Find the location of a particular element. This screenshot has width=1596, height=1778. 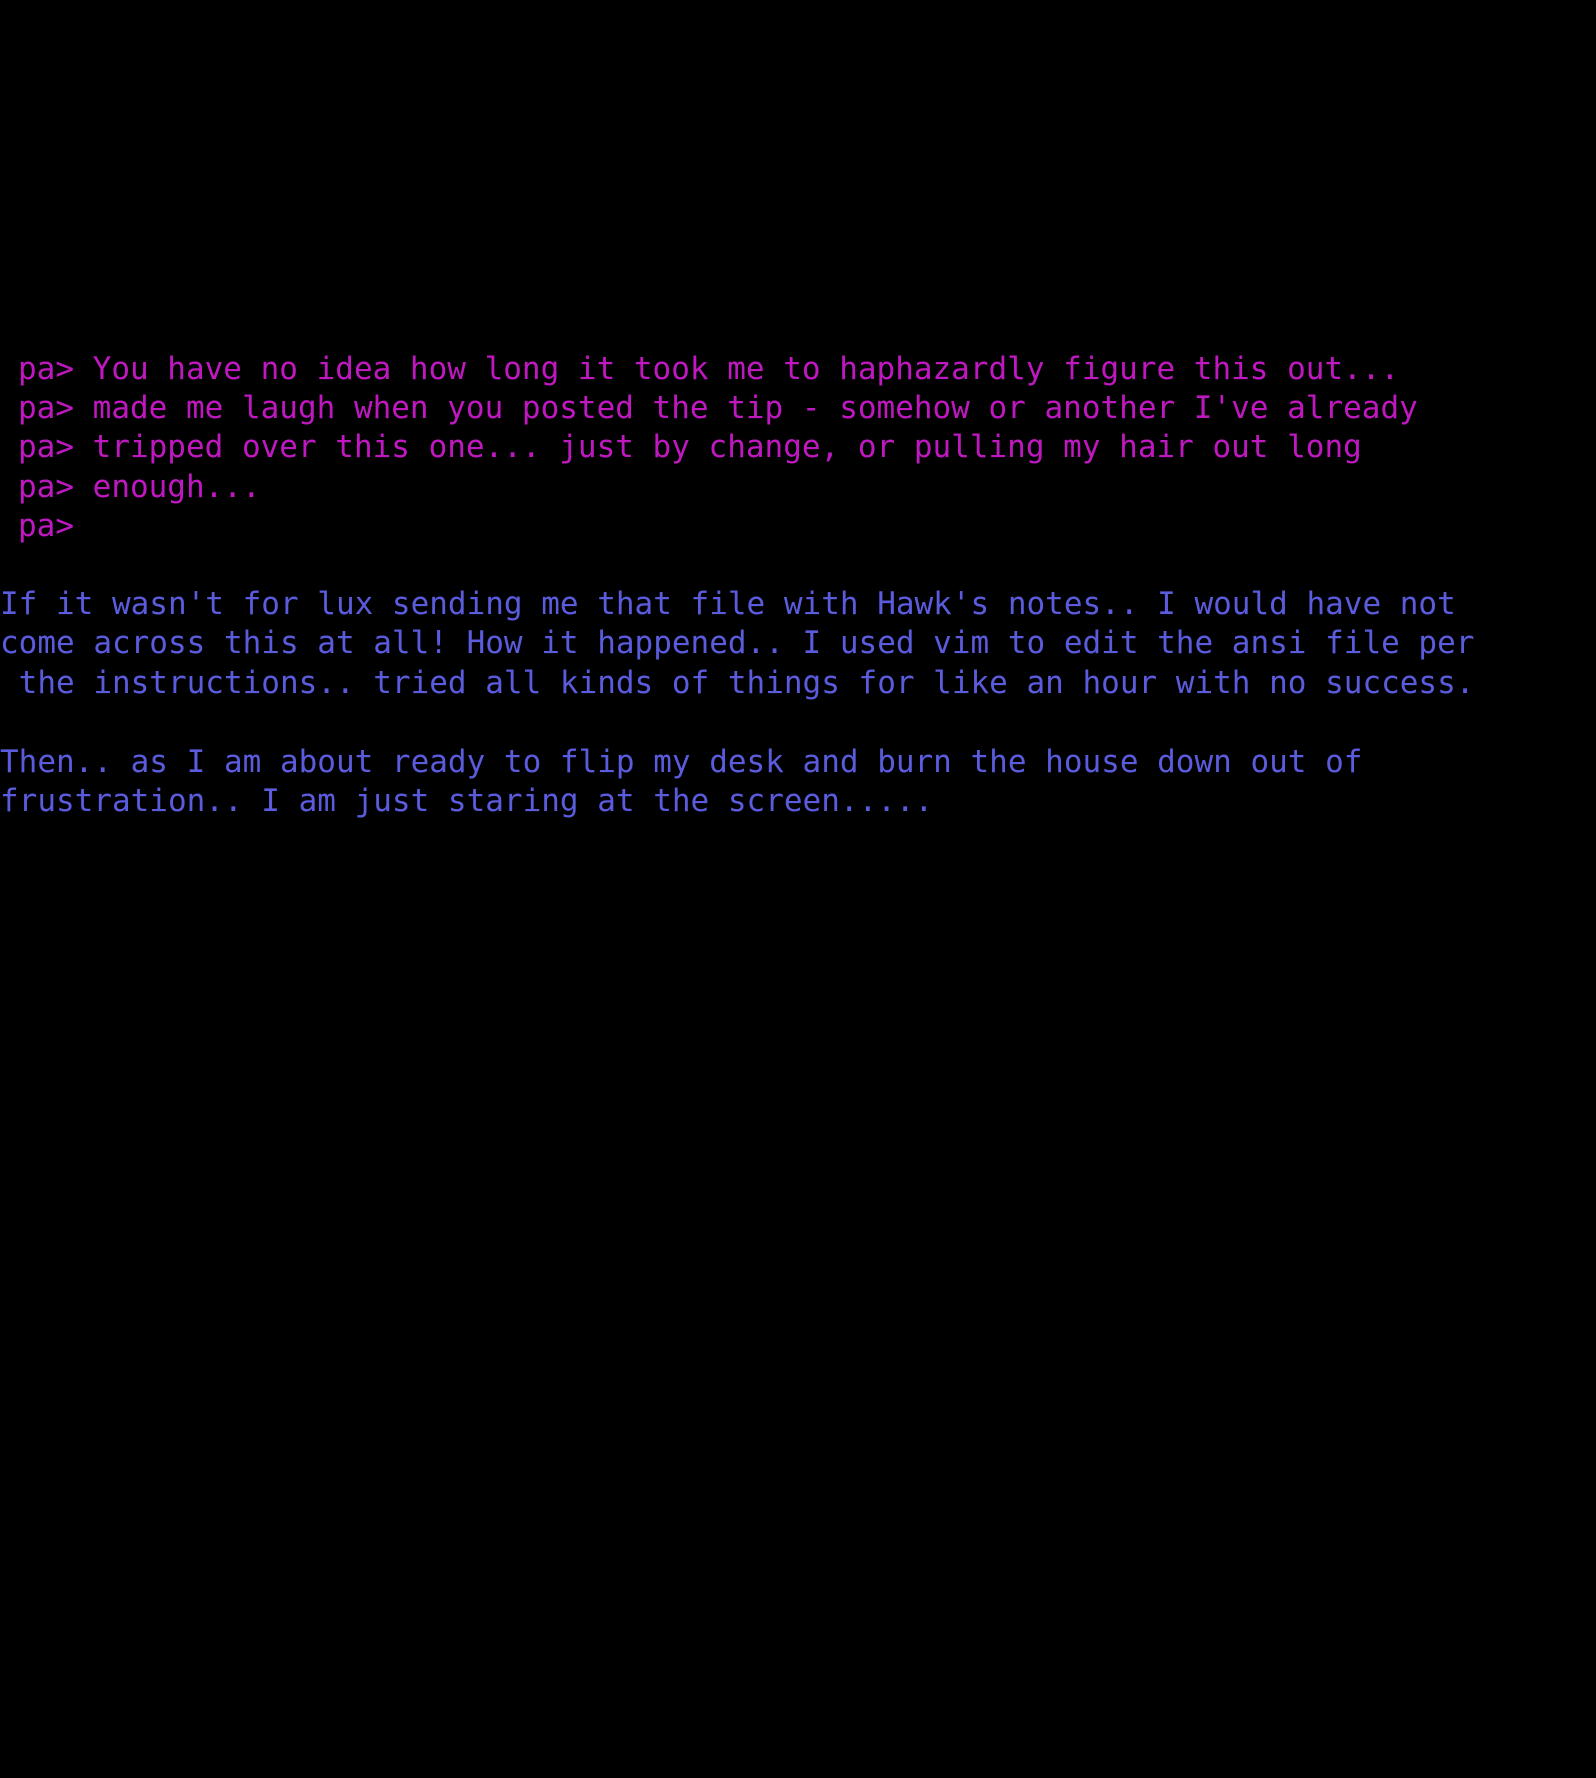

body-corner-marks: :::: :::: is located at coordinates (798, 330).